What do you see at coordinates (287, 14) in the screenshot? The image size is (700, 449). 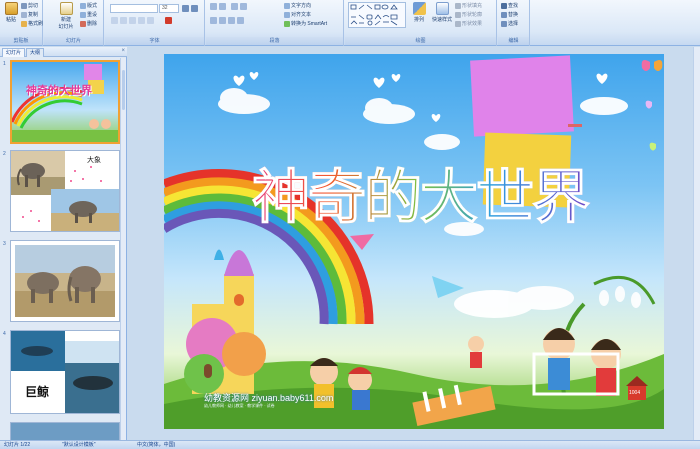 I see `align-text-icon` at bounding box center [287, 14].